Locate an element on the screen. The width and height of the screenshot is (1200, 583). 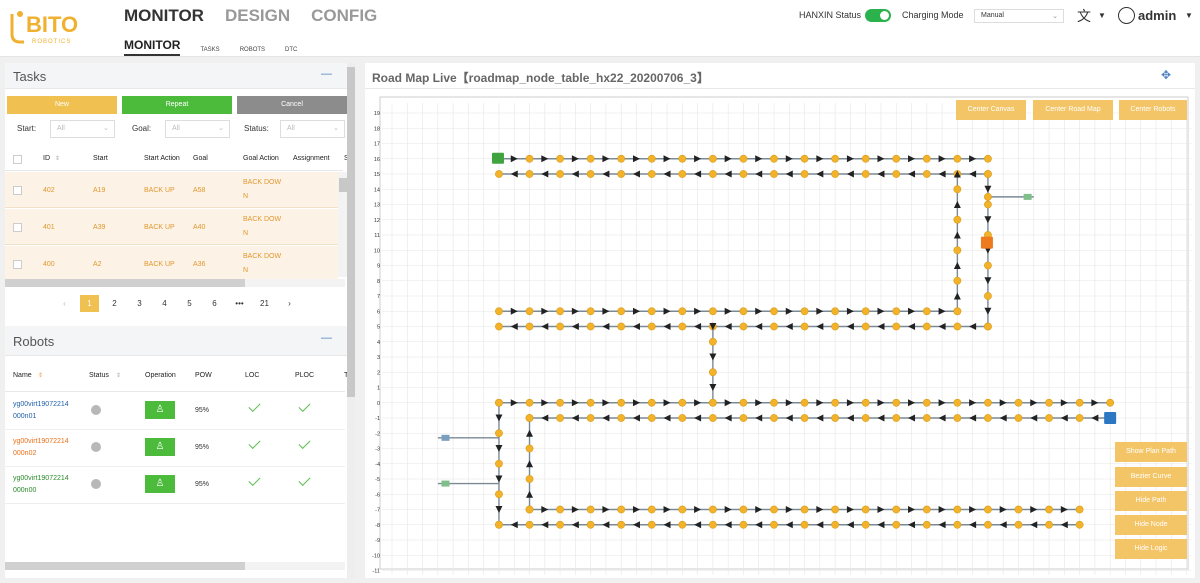
y-tick-label: 2 is located at coordinates (378, 373).